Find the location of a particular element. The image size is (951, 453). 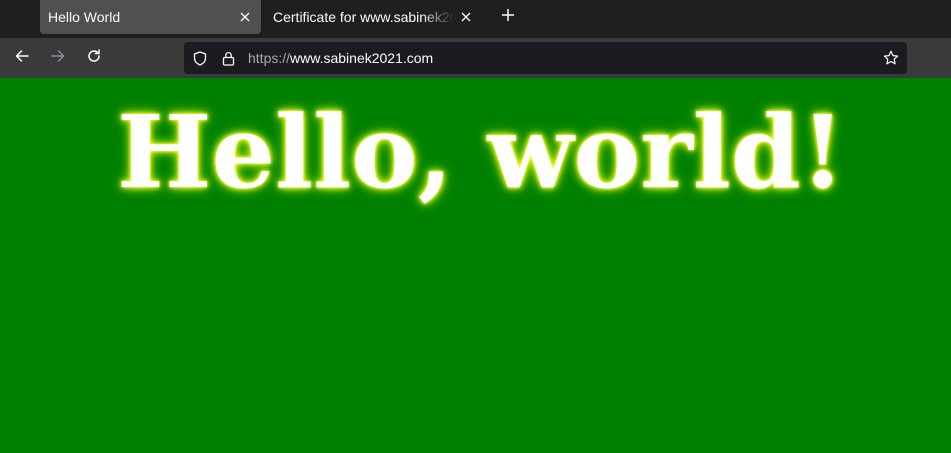

reload-button is located at coordinates (94, 58).